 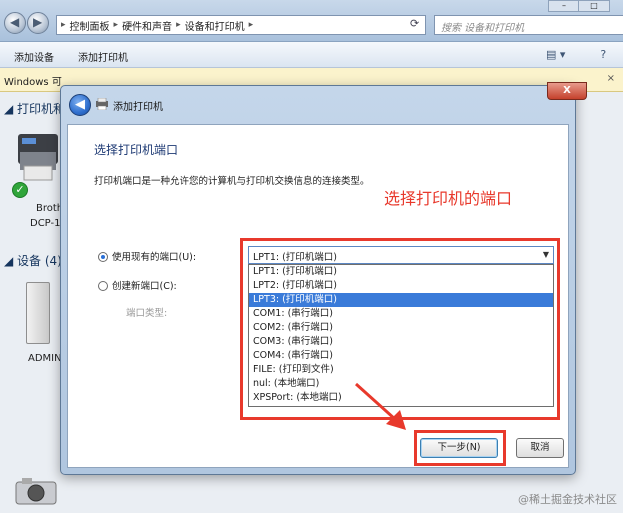 I want to click on breadcrumb-item: 硬件和声音, so click(x=147, y=25).